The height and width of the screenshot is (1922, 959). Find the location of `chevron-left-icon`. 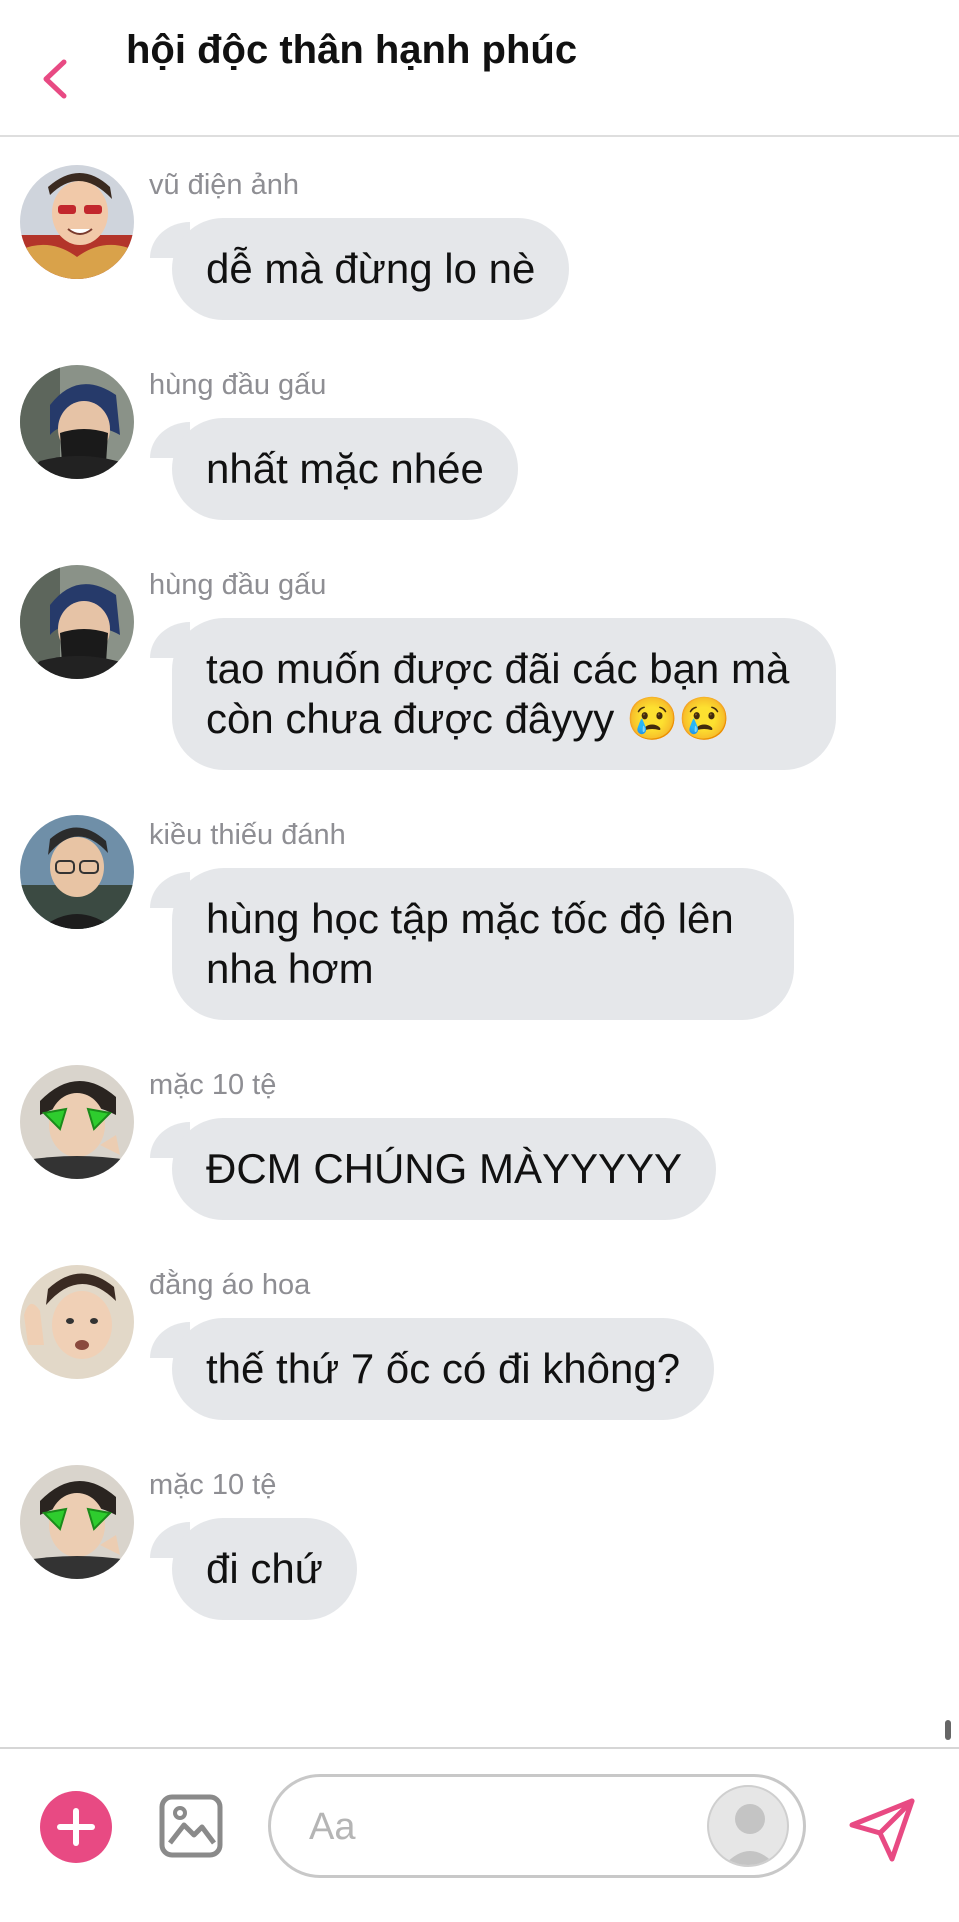

chevron-left-icon is located at coordinates (55, 79).